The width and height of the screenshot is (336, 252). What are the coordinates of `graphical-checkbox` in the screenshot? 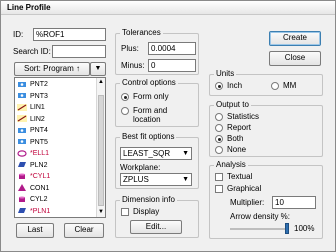 It's located at (219, 189).